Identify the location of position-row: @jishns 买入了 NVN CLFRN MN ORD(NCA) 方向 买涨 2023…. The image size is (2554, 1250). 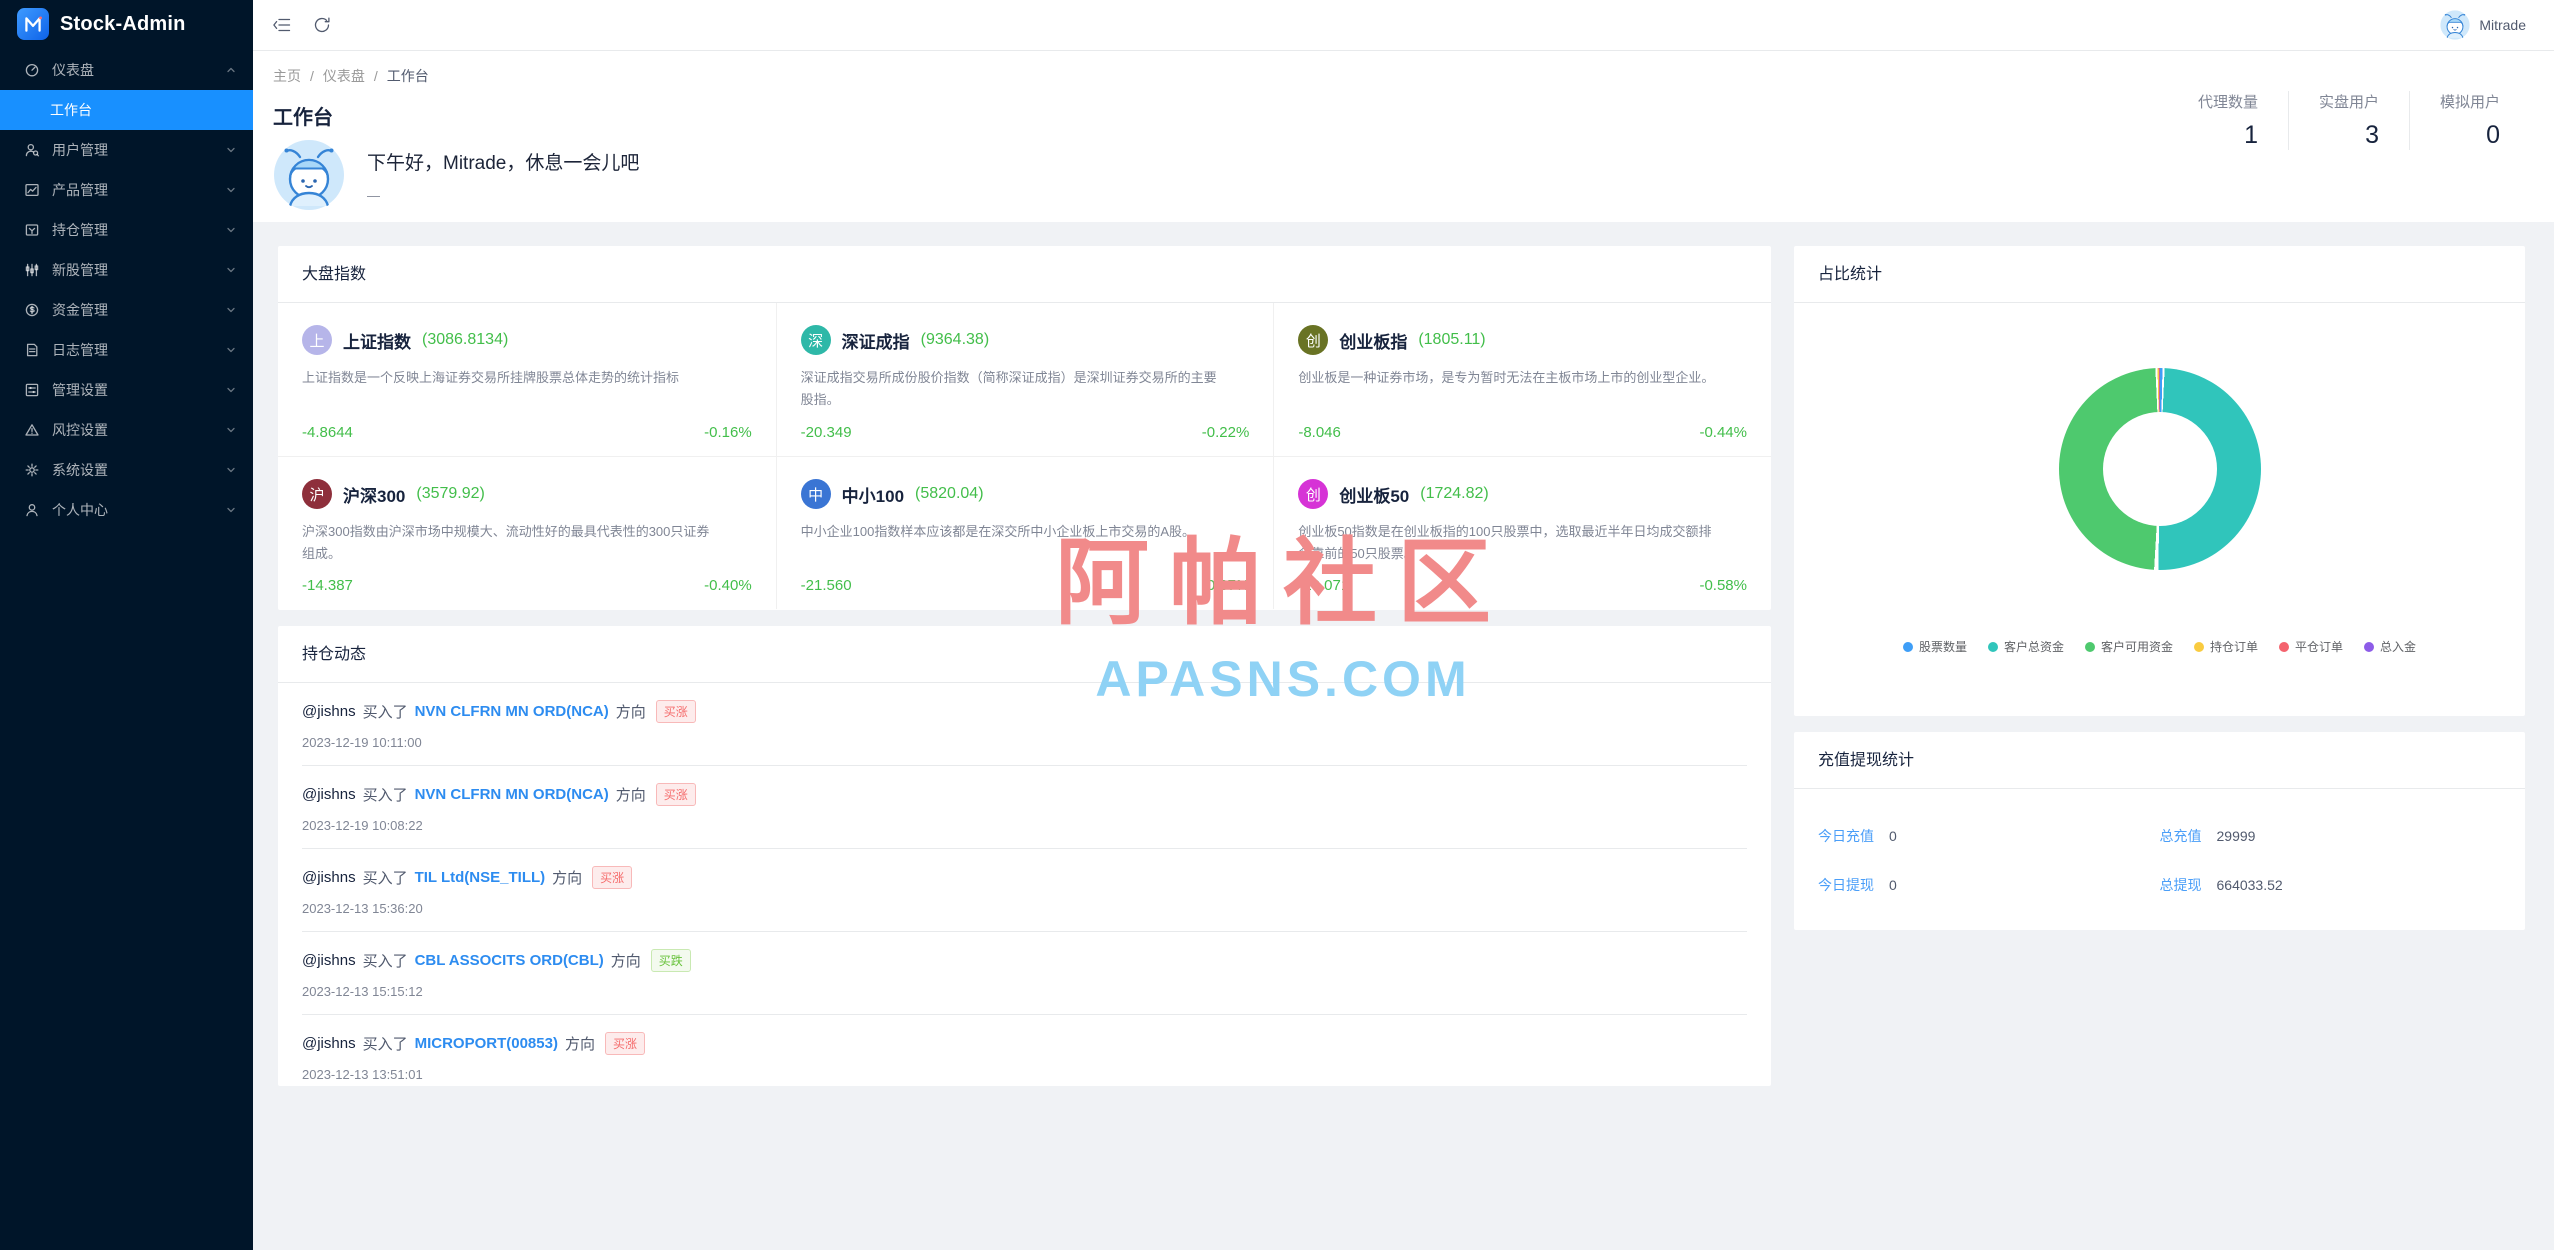
(1024, 724).